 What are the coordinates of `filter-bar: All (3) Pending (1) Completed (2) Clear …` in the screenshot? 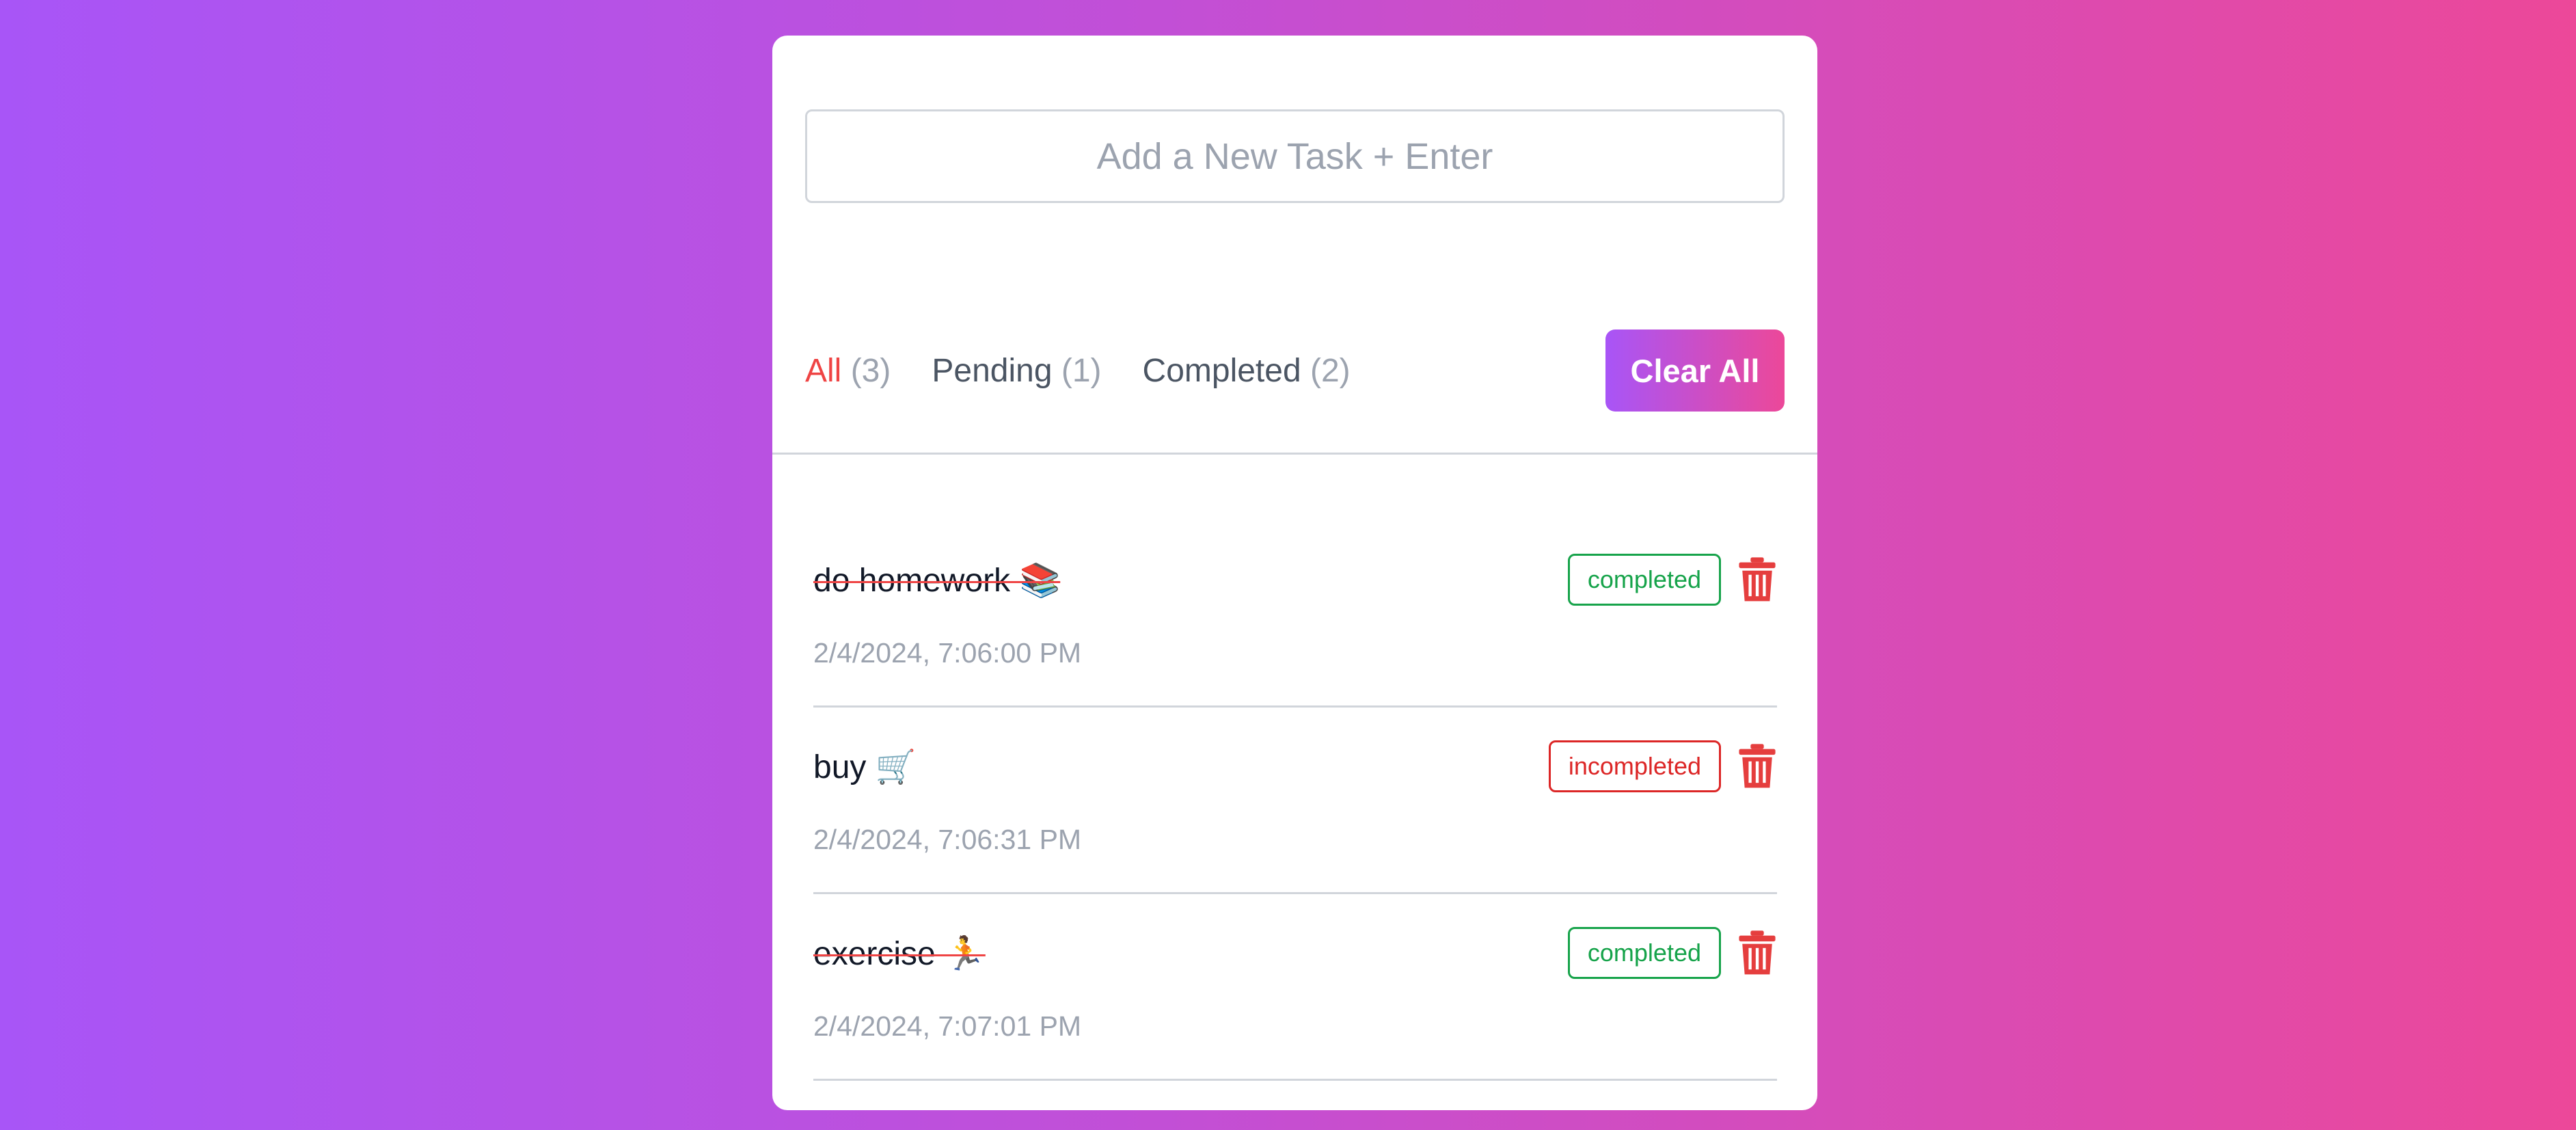 It's located at (1295, 370).